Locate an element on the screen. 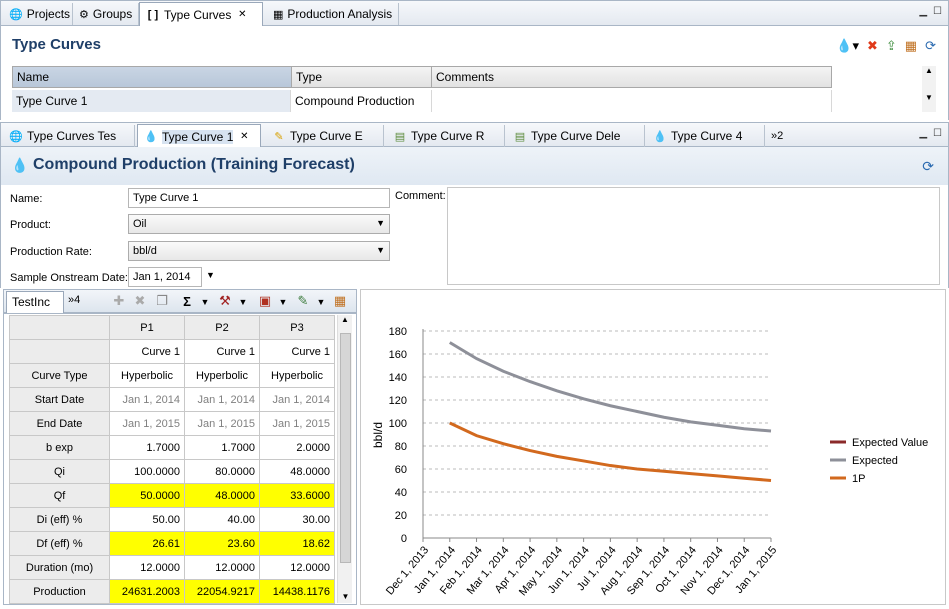 The image size is (949, 609). table-cell: 22054.9217 is located at coordinates (222, 591).